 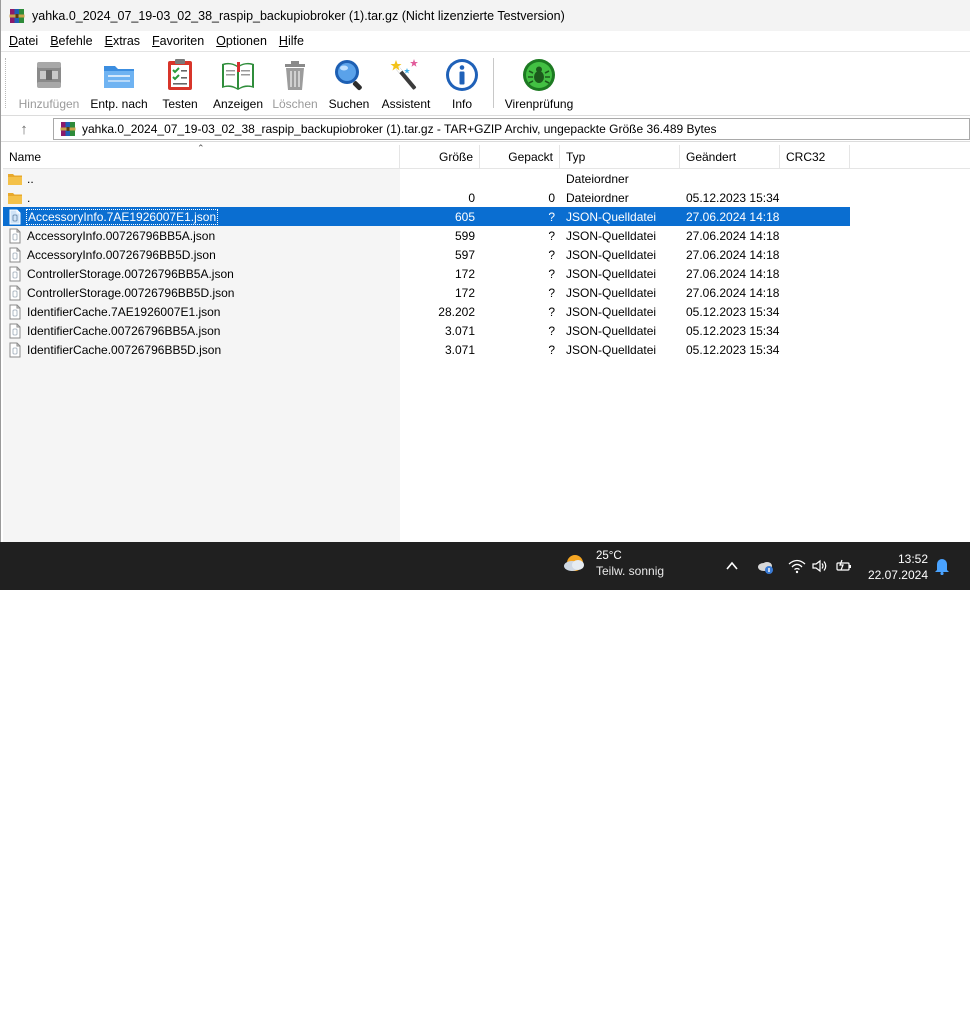 What do you see at coordinates (613, 564) in the screenshot?
I see `weather-widget: 25°C Teilw. sonnig` at bounding box center [613, 564].